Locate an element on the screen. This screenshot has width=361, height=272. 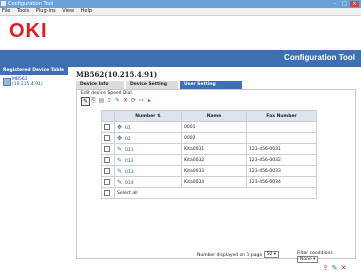
table-row: ✎ 013 Kita0033 123-456-0033 is located at coordinates (209, 171).